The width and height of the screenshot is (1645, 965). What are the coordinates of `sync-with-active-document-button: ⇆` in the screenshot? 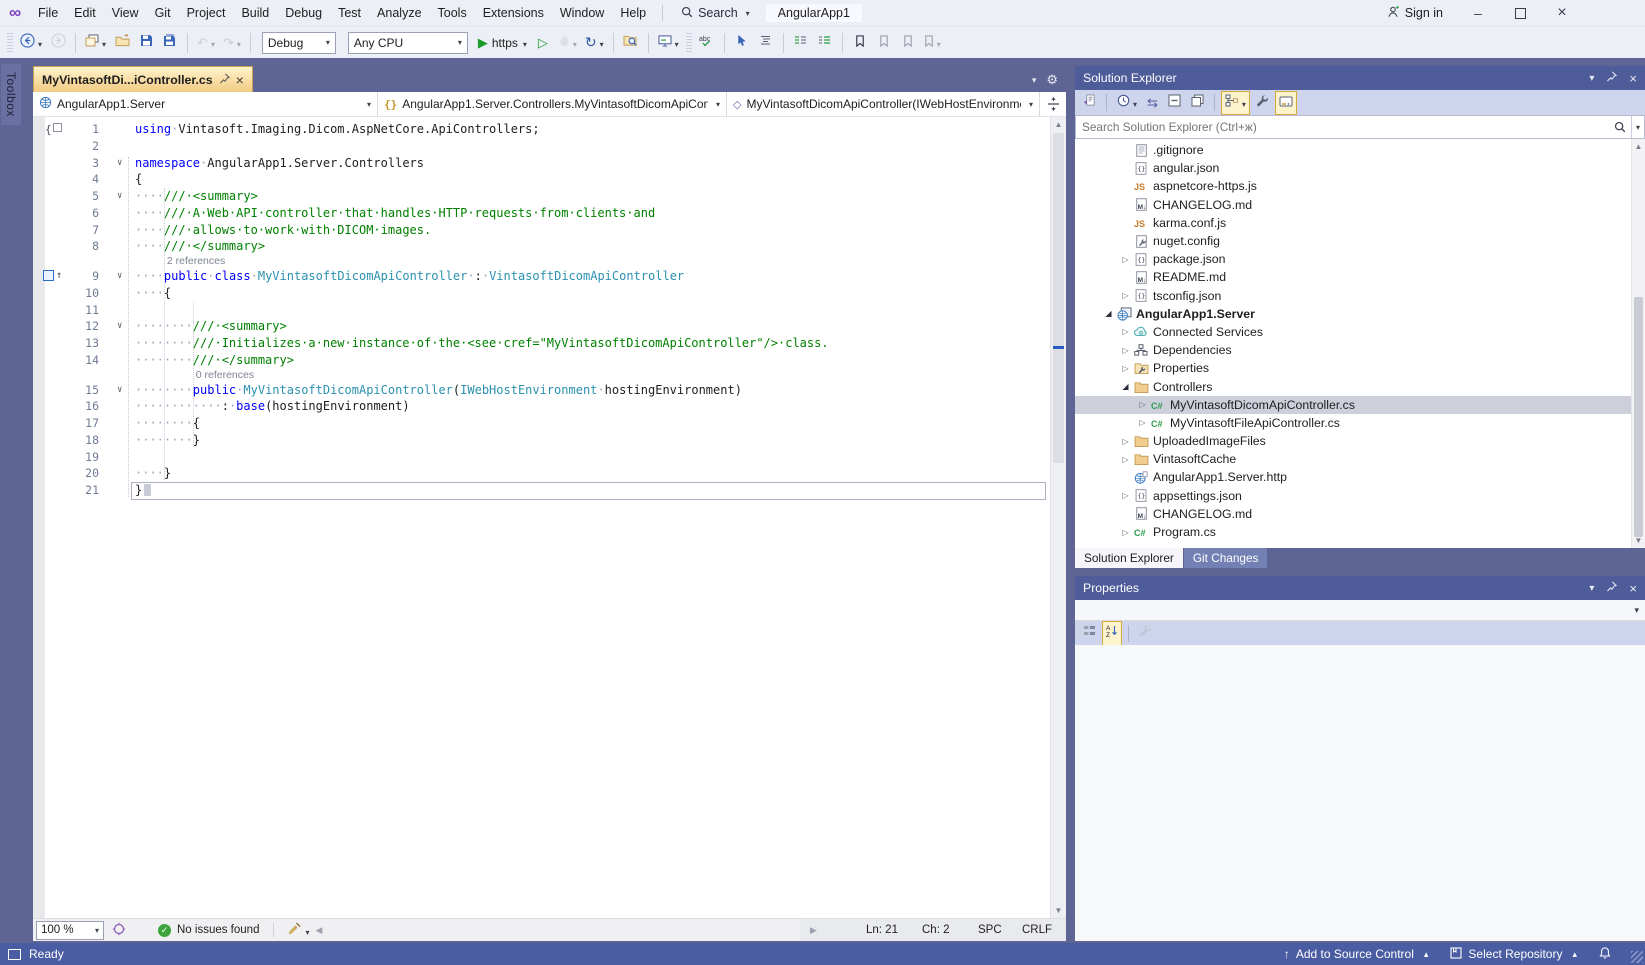 It's located at (1152, 103).